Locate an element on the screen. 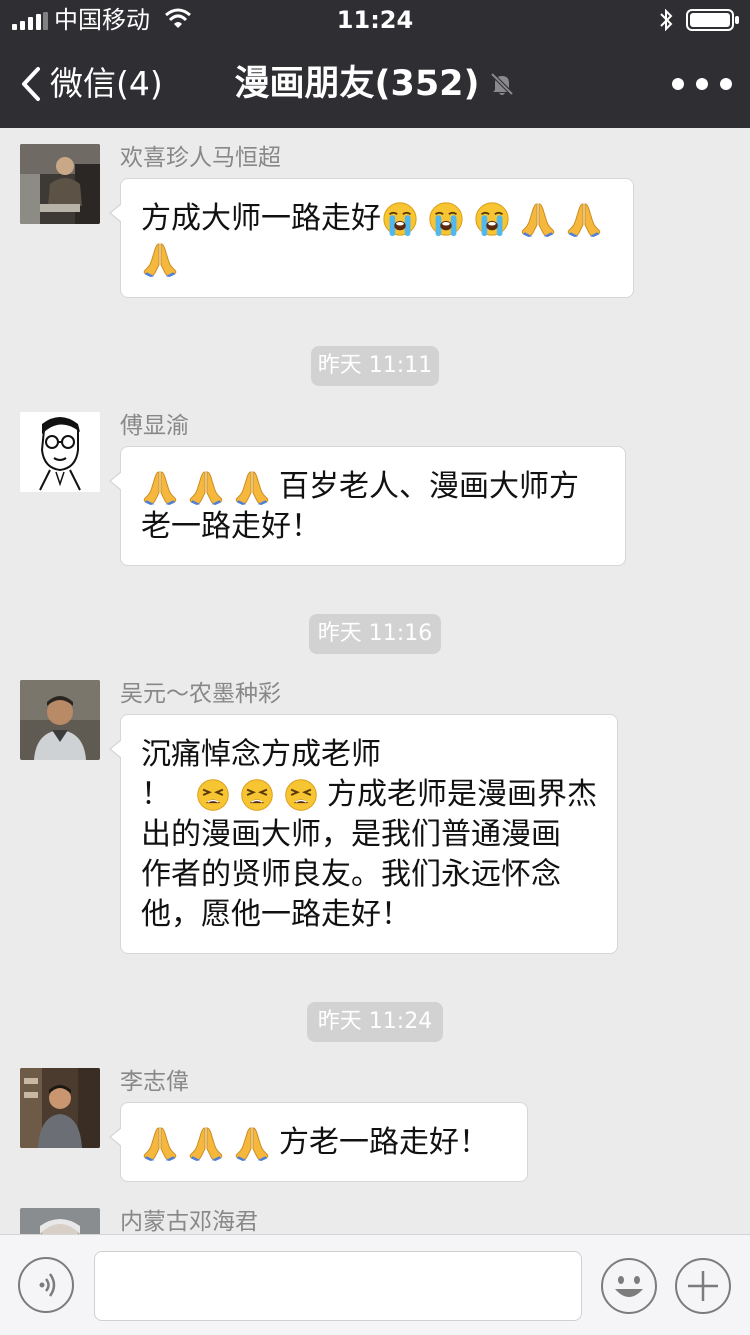 Image resolution: width=750 pixels, height=1335 pixels. message-line: 方成大师一路走好 is located at coordinates (377, 219).